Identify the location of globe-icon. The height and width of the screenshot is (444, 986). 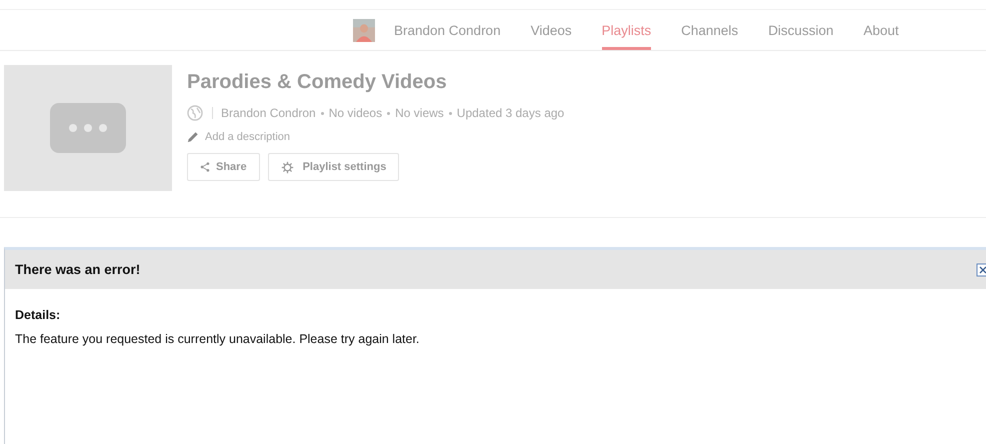
(195, 113).